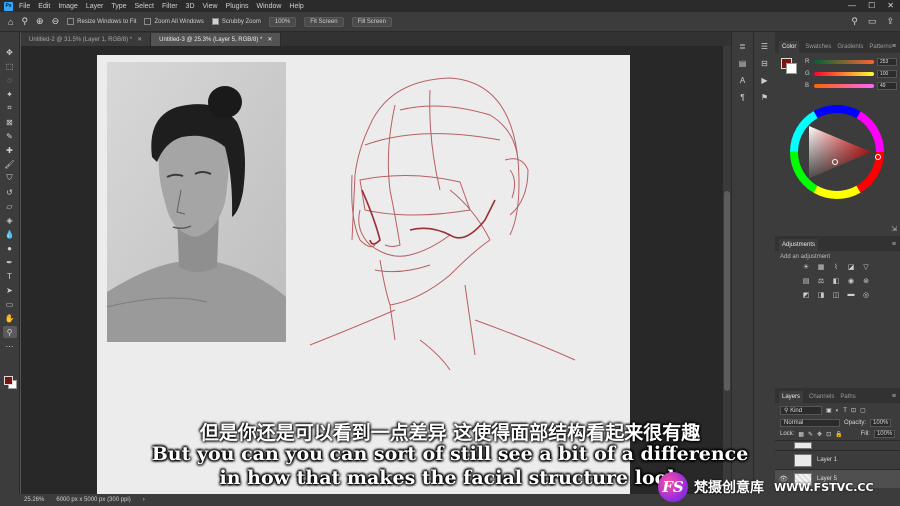 The width and height of the screenshot is (900, 506). Describe the element at coordinates (851, 295) in the screenshot. I see `gradient-map-icon: ▬` at that location.